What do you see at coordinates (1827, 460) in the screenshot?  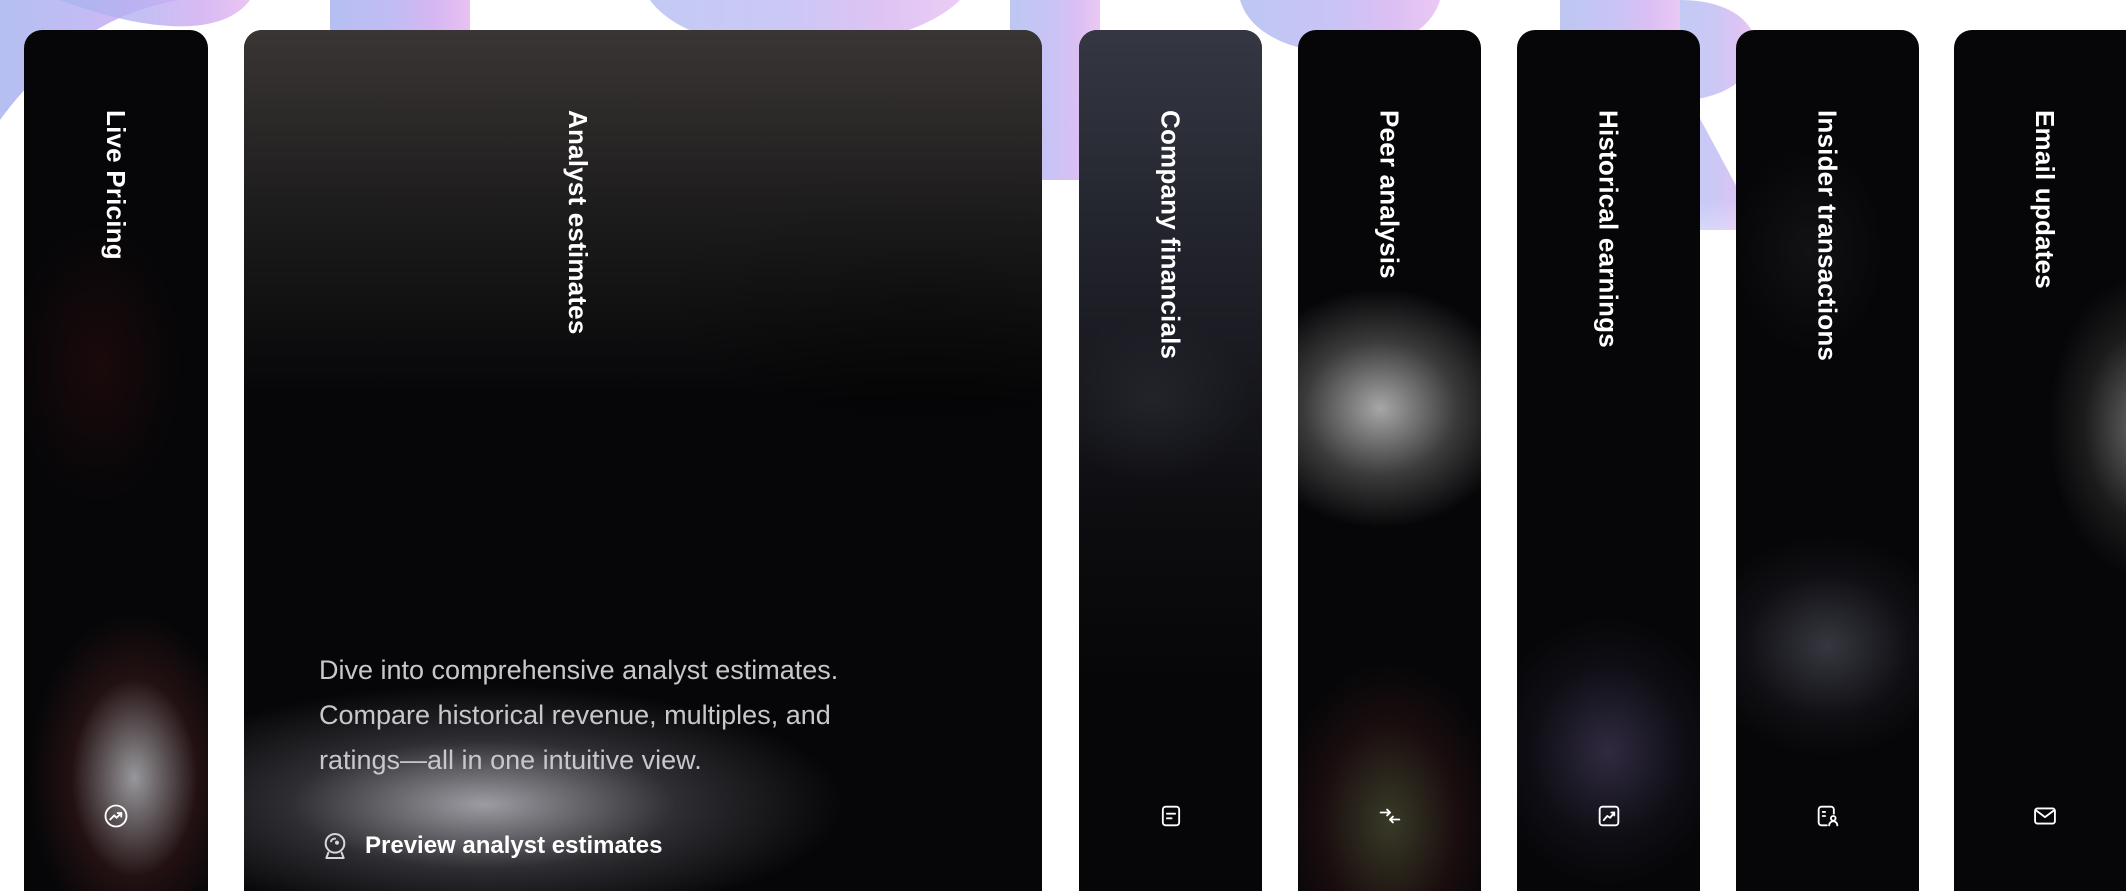 I see `card-insider-transactions: Insider transactions` at bounding box center [1827, 460].